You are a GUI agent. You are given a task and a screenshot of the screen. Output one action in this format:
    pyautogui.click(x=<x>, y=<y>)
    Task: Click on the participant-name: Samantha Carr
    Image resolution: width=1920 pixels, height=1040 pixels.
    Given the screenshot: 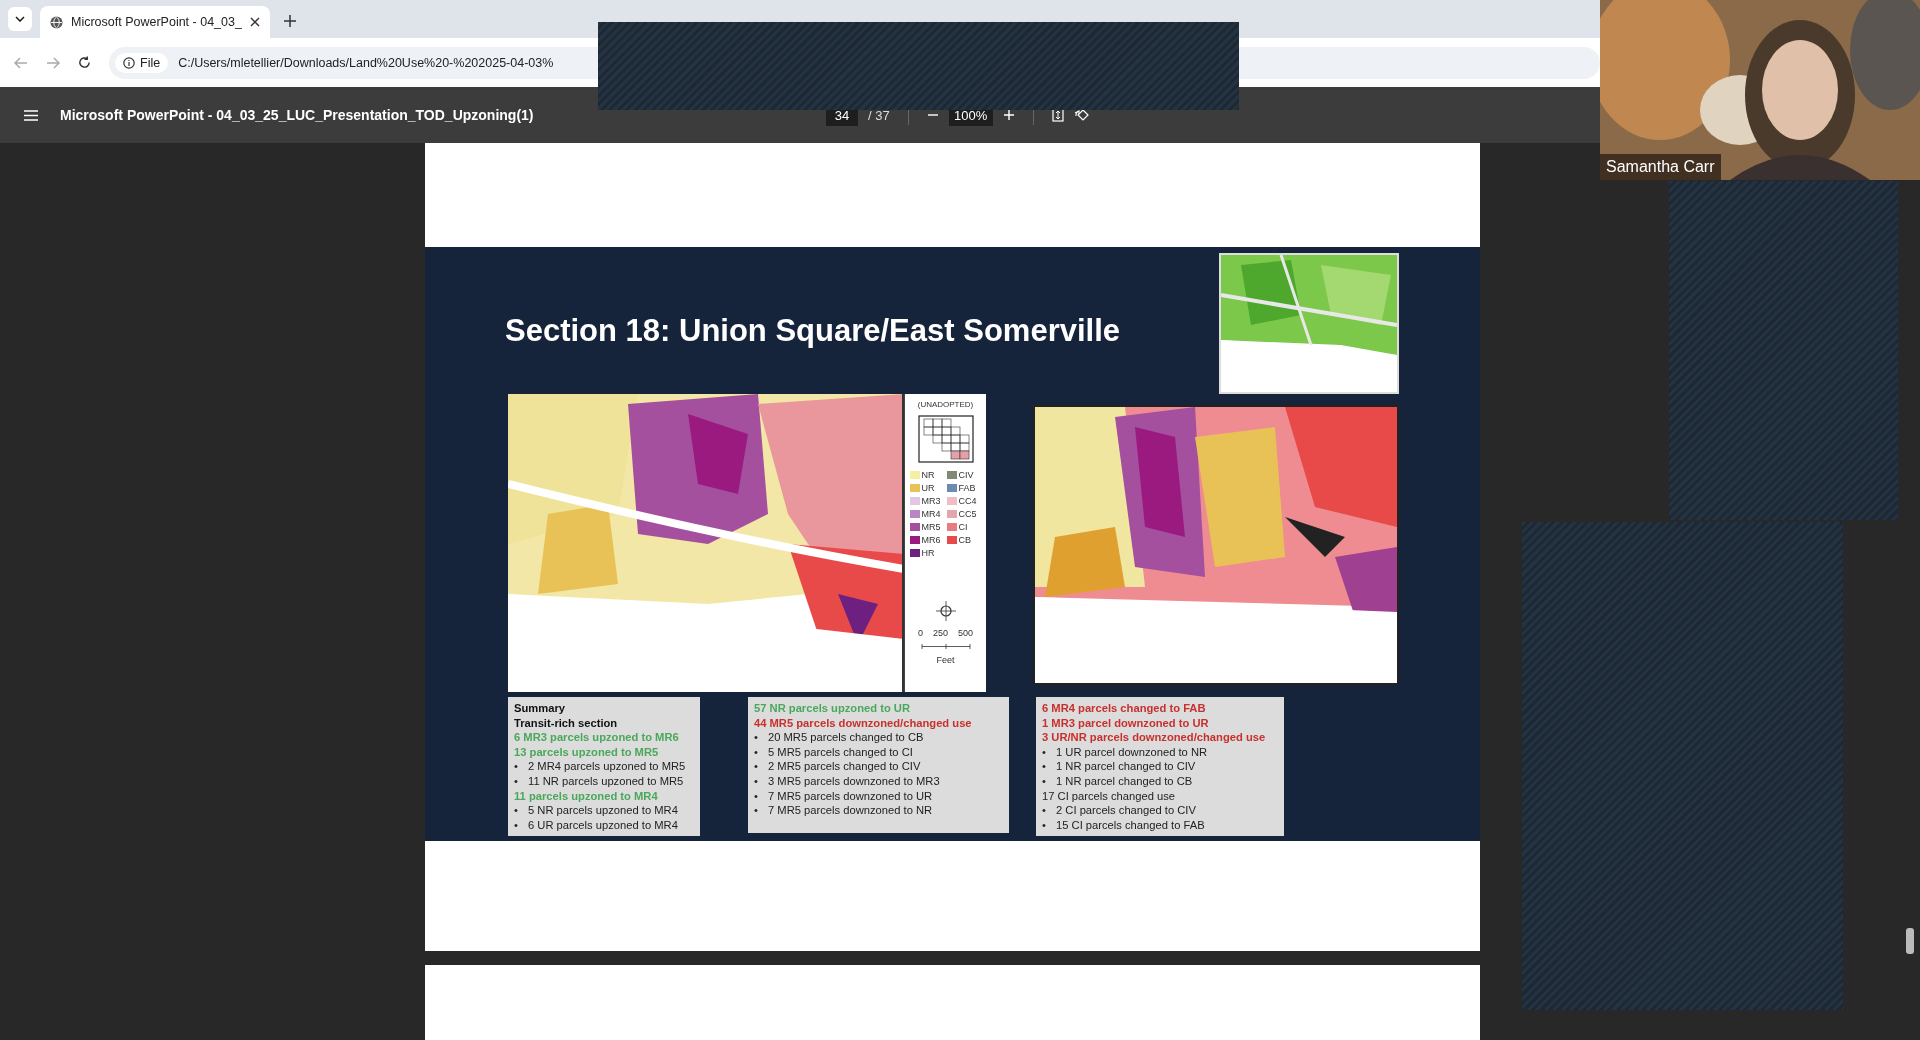 What is the action you would take?
    pyautogui.click(x=1660, y=167)
    